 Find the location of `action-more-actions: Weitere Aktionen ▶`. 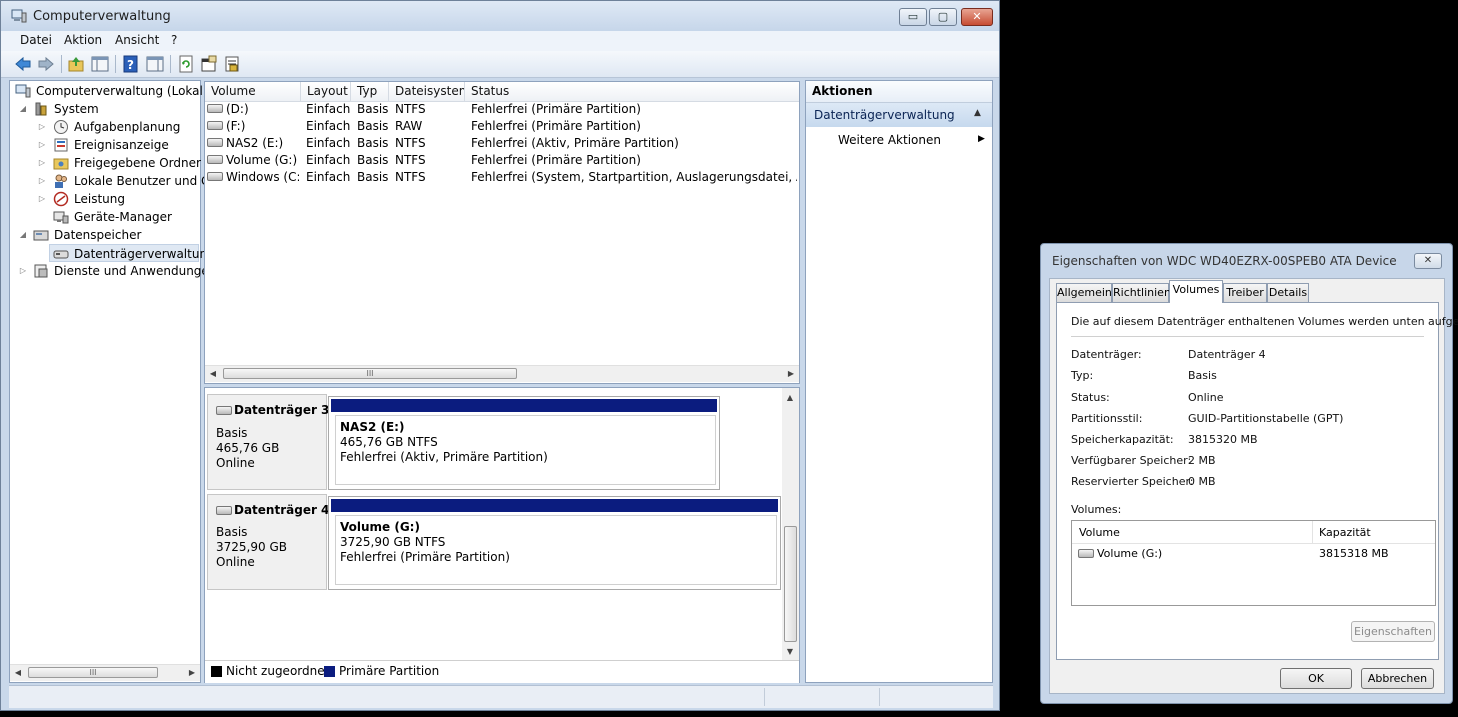

action-more-actions: Weitere Aktionen ▶ is located at coordinates (899, 140).